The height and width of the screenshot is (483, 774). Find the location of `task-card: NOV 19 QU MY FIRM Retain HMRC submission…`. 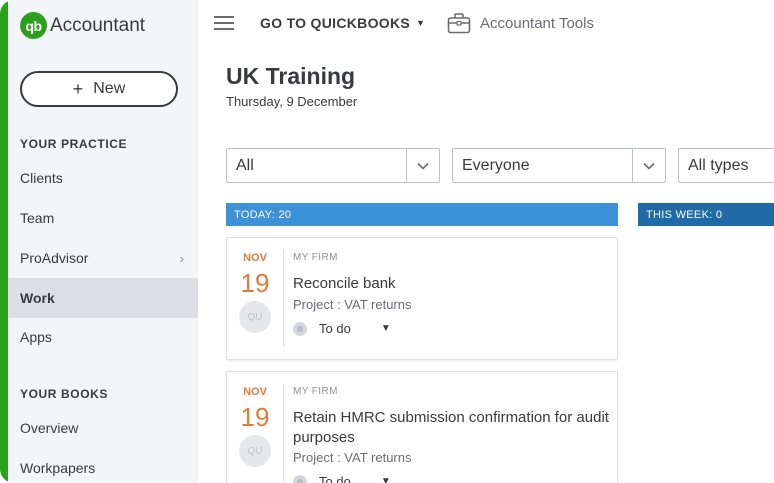

task-card: NOV 19 QU MY FIRM Retain HMRC submission… is located at coordinates (422, 427).